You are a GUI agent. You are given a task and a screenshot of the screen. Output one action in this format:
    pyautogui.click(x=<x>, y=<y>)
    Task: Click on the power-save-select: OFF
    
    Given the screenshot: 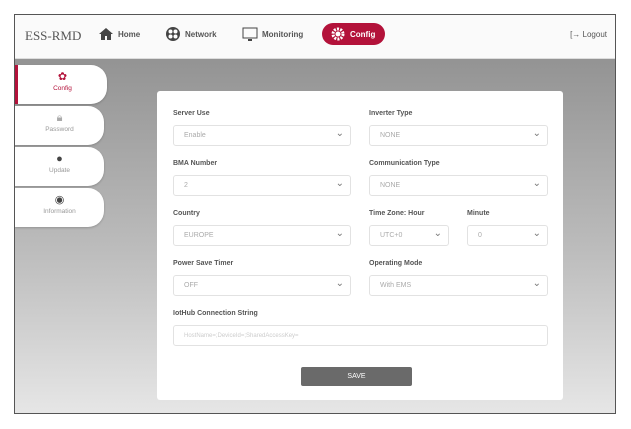 What is the action you would take?
    pyautogui.click(x=262, y=285)
    